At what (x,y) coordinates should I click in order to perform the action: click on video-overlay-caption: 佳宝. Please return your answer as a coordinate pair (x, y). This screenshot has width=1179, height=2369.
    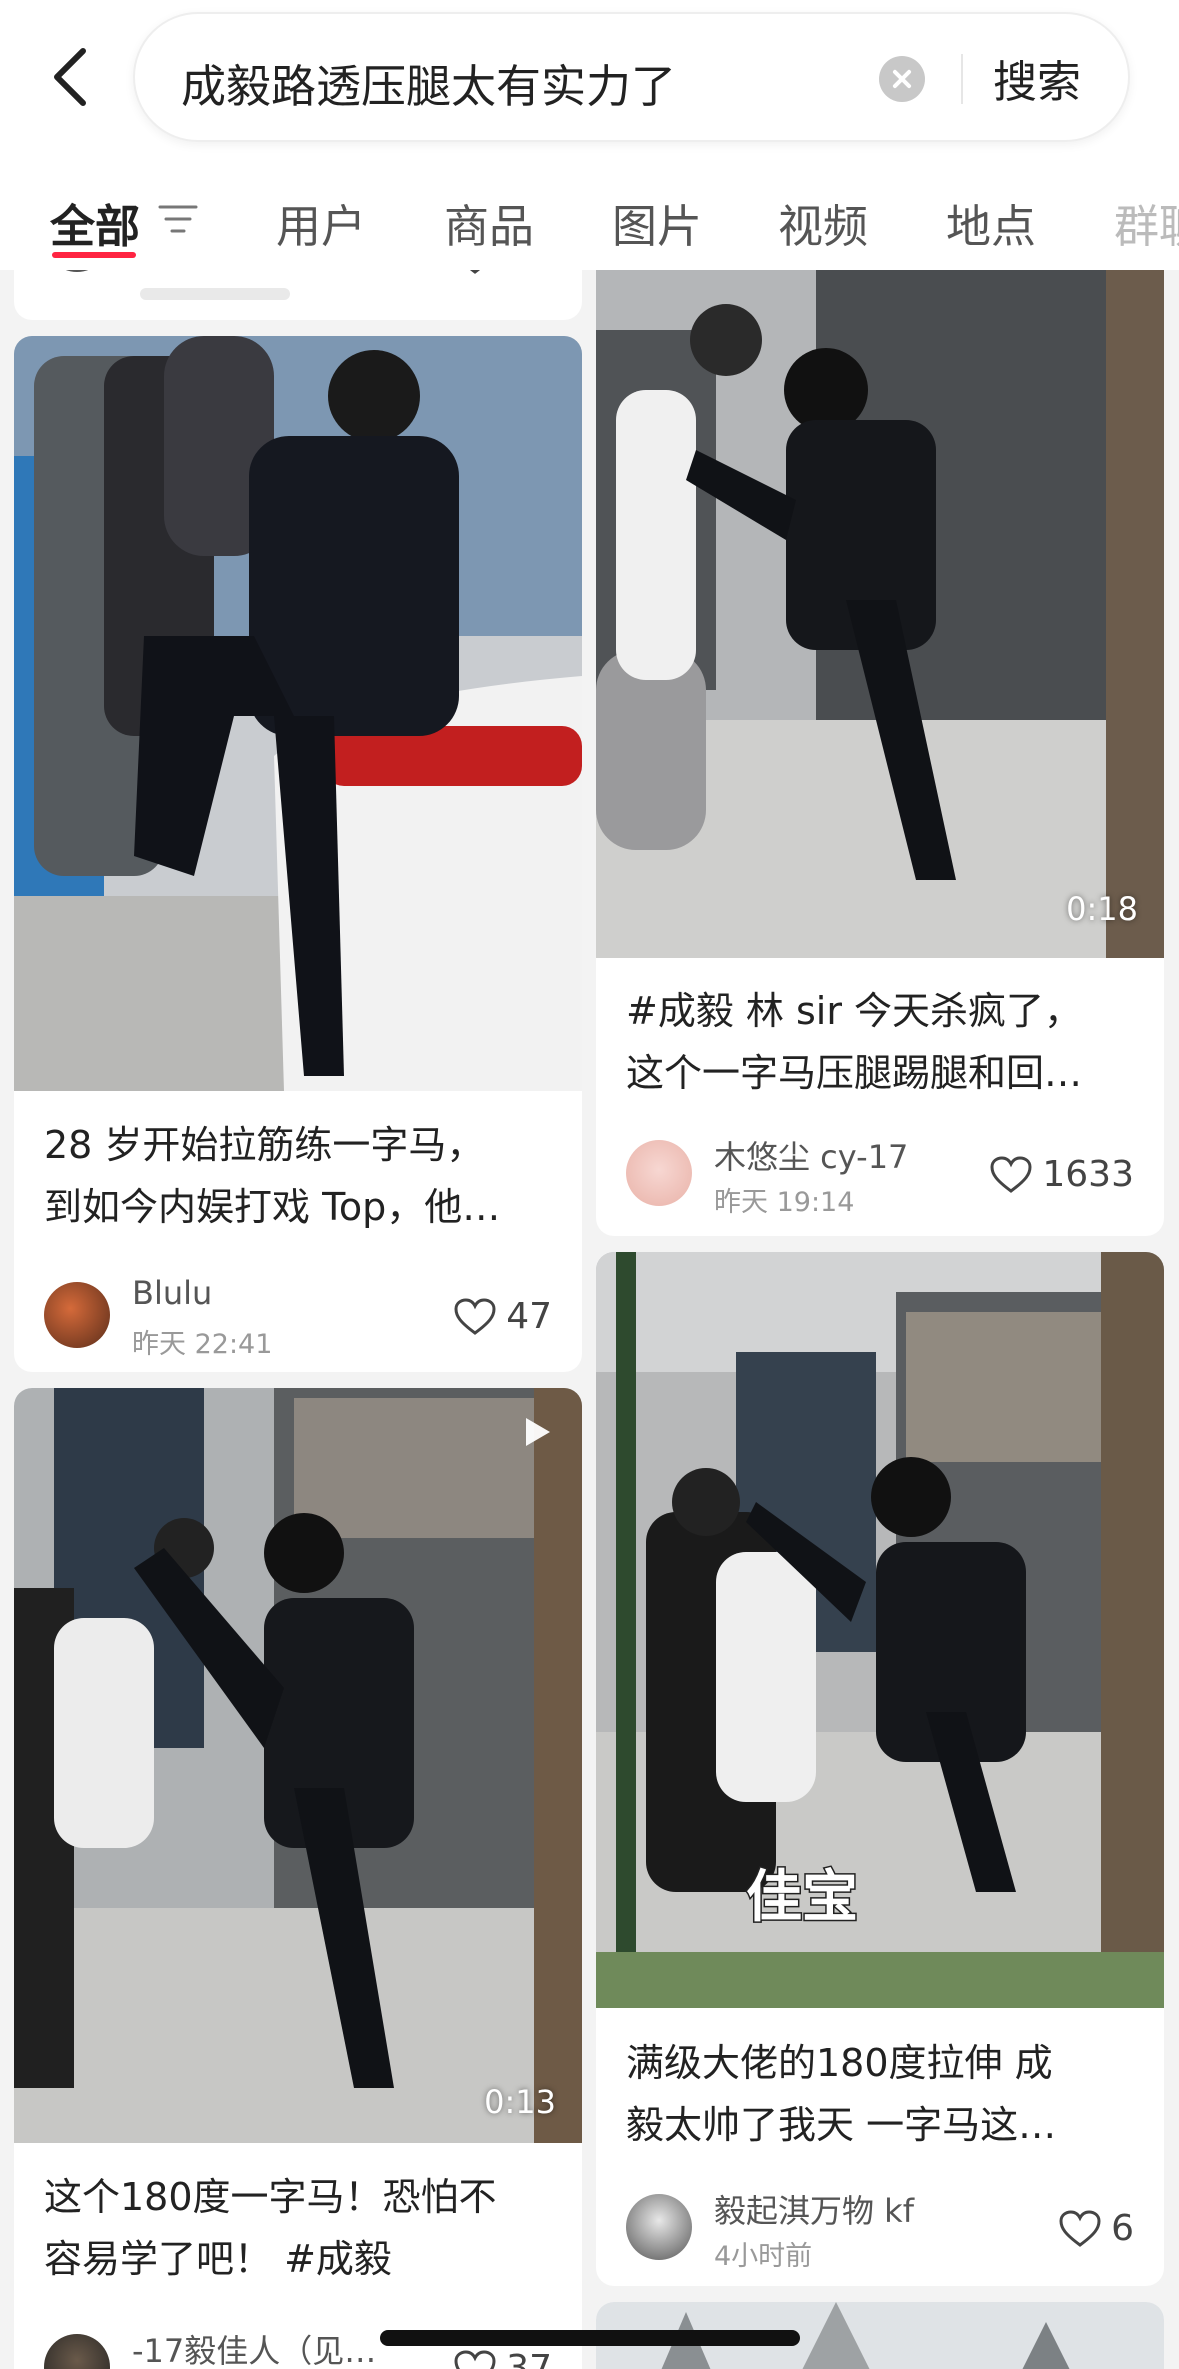
    Looking at the image, I should click on (802, 1898).